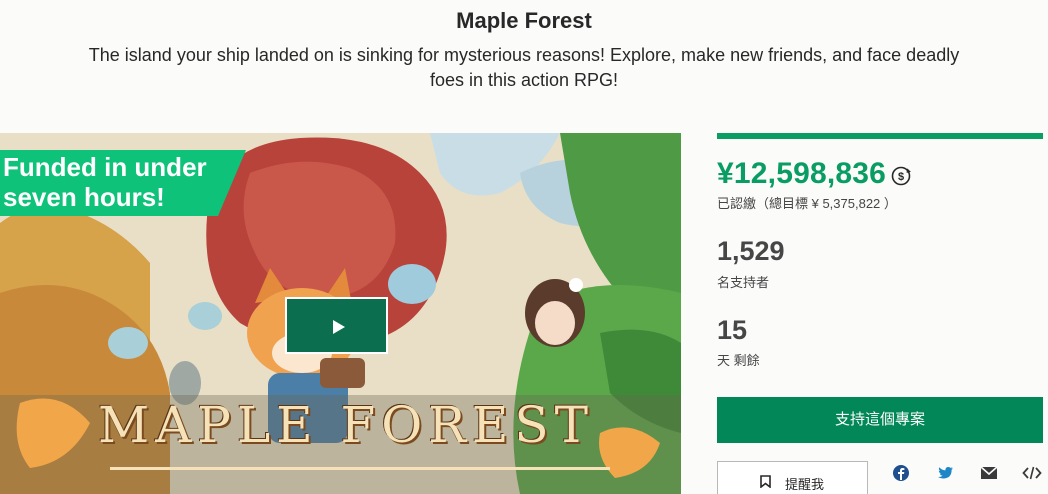 The height and width of the screenshot is (494, 1048). I want to click on funding-progress-bar, so click(880, 136).